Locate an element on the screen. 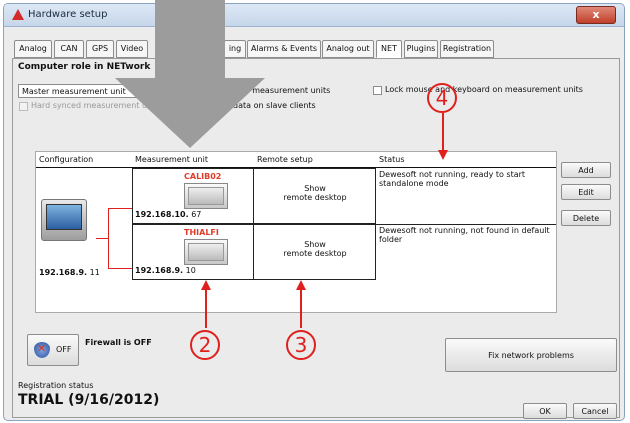 The height and width of the screenshot is (423, 630). cancel-button: Cancel is located at coordinates (595, 411).